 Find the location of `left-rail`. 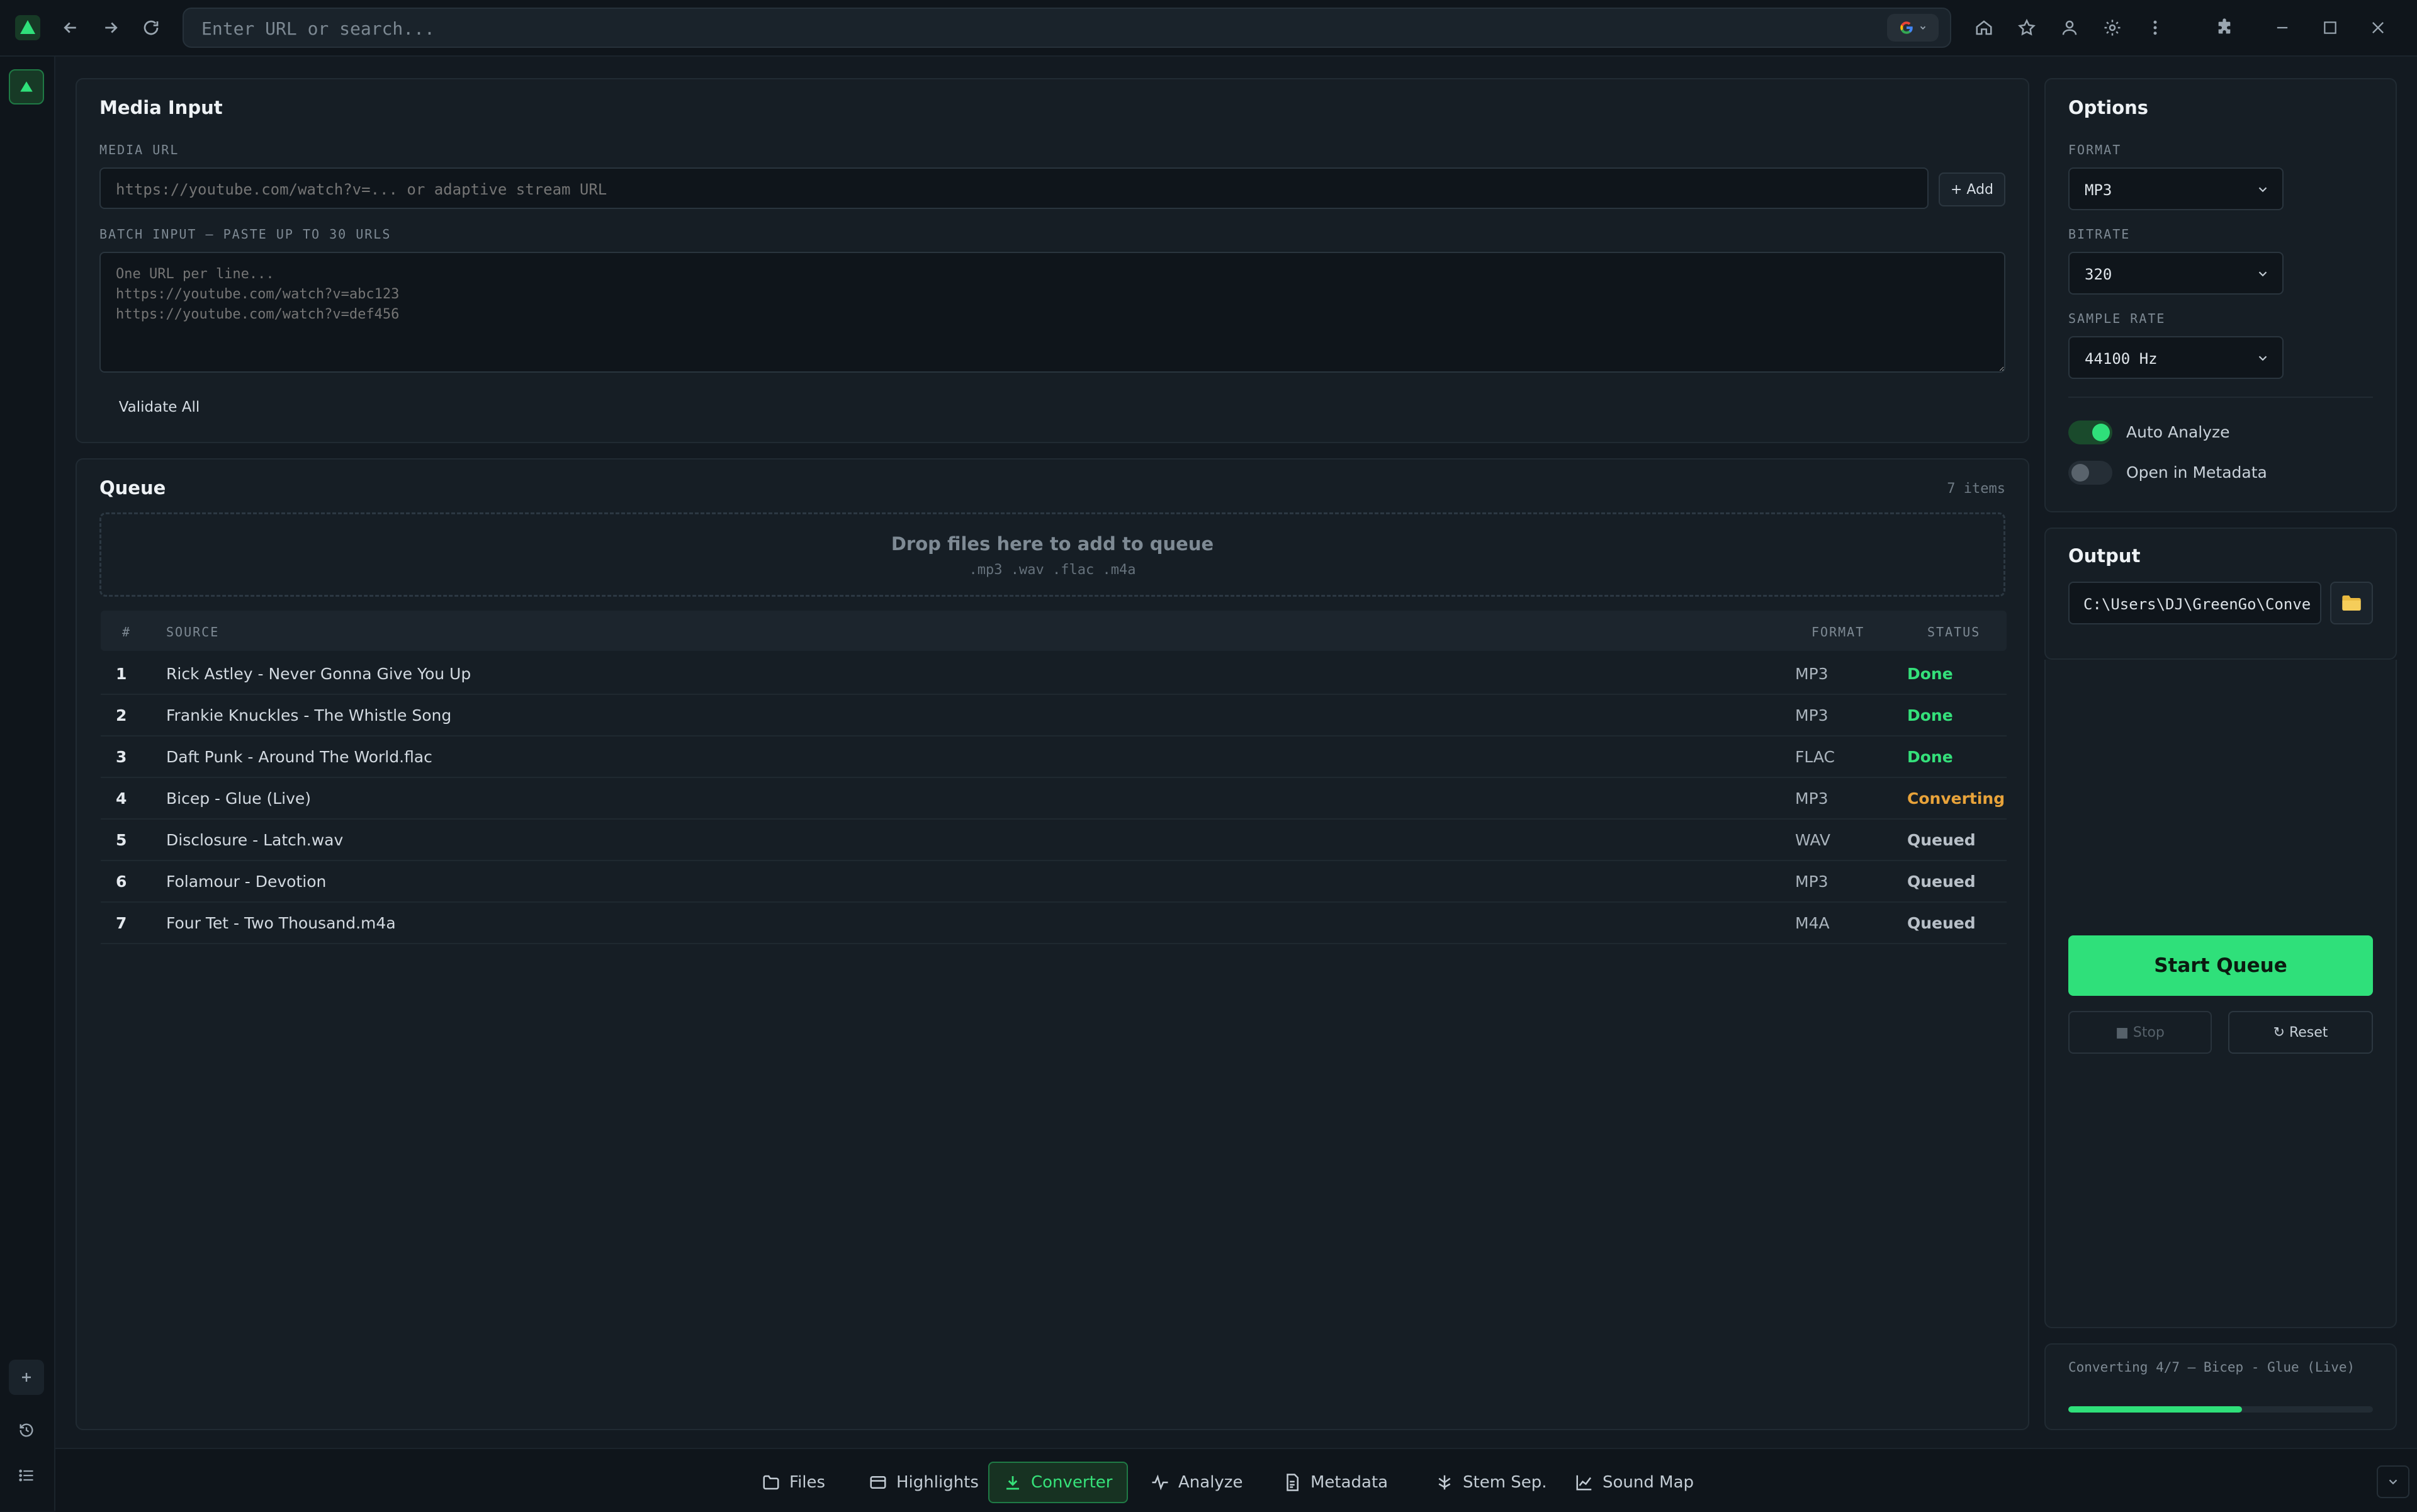

left-rail is located at coordinates (27, 784).